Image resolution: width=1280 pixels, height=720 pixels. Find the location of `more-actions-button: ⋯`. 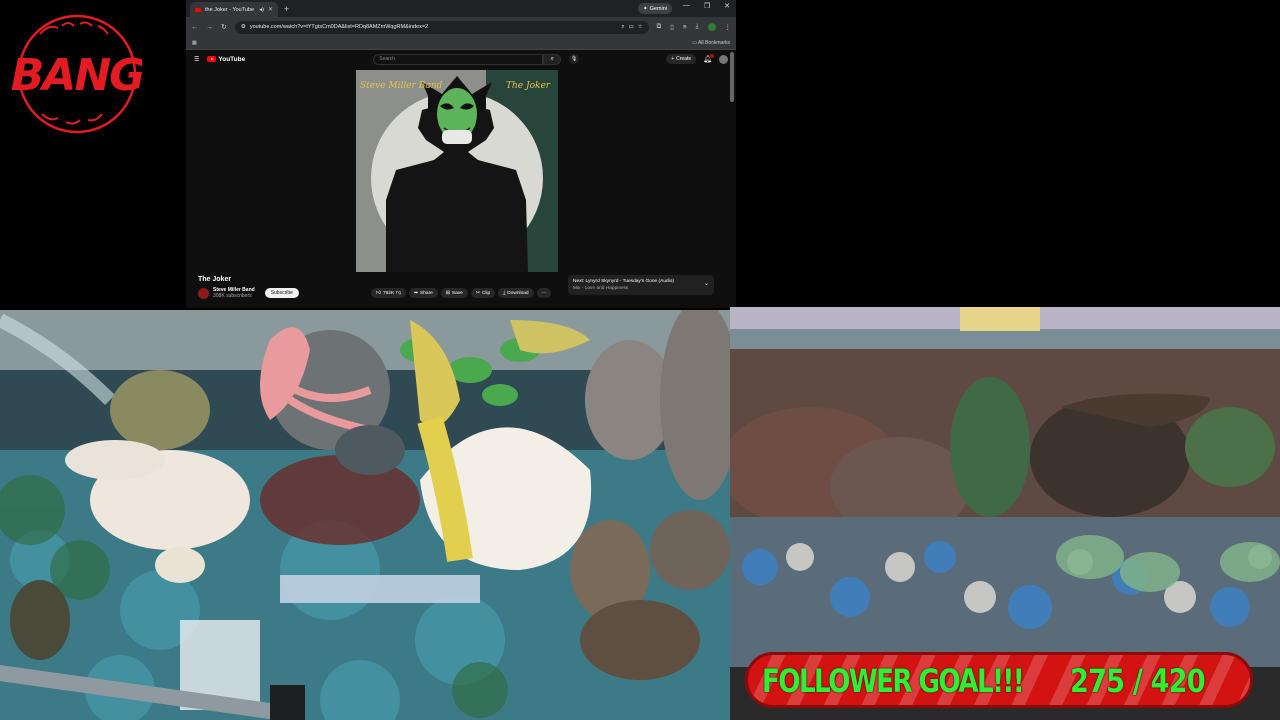

more-actions-button: ⋯ is located at coordinates (544, 293).